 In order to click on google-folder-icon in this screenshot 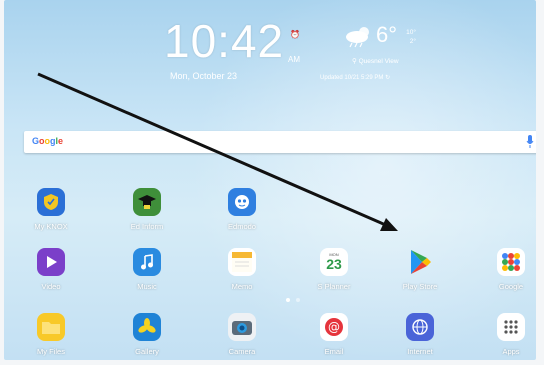, I will do `click(511, 262)`.